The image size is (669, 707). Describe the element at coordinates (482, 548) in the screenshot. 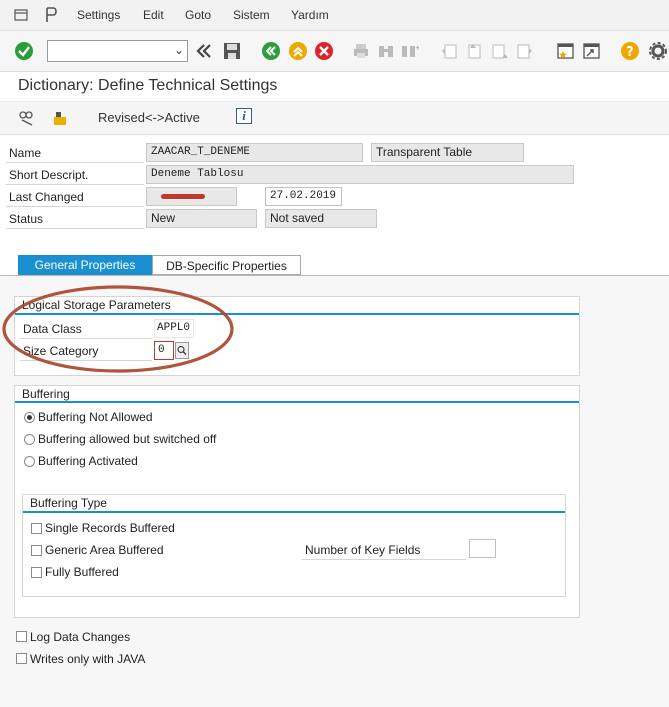

I see `key-fields-field` at that location.